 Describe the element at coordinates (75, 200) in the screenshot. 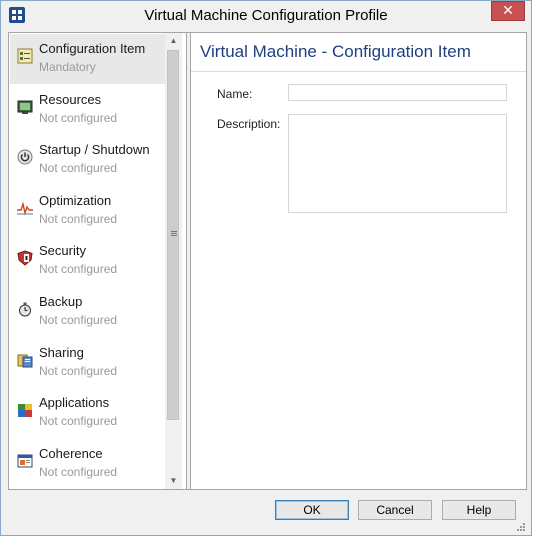

I see `nav-item-label: Optimization` at that location.